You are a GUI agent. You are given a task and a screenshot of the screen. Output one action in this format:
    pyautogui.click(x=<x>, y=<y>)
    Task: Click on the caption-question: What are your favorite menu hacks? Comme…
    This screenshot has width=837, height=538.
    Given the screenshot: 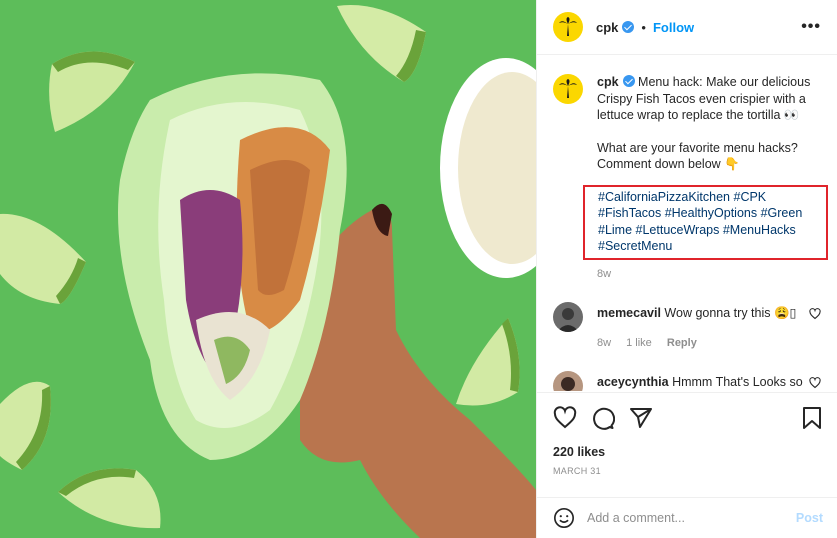 What is the action you would take?
    pyautogui.click(x=697, y=156)
    